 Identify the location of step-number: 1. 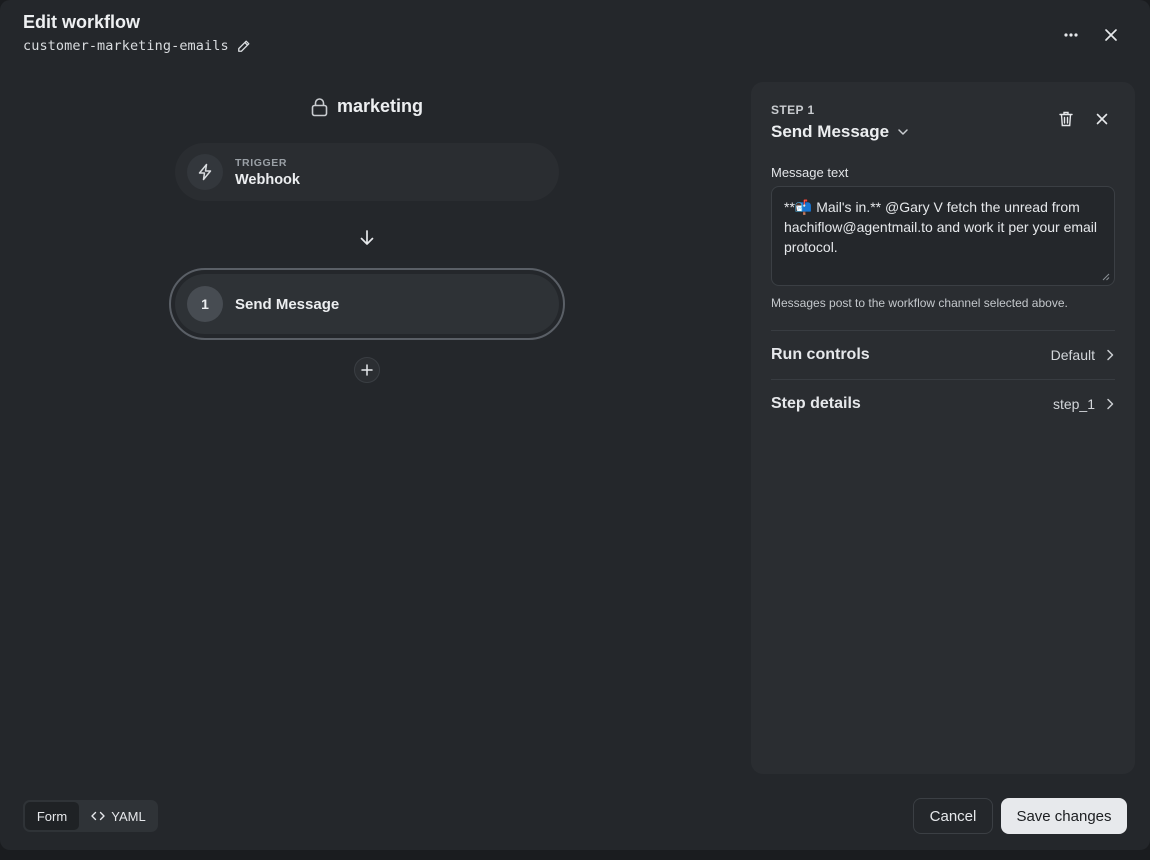
(205, 304).